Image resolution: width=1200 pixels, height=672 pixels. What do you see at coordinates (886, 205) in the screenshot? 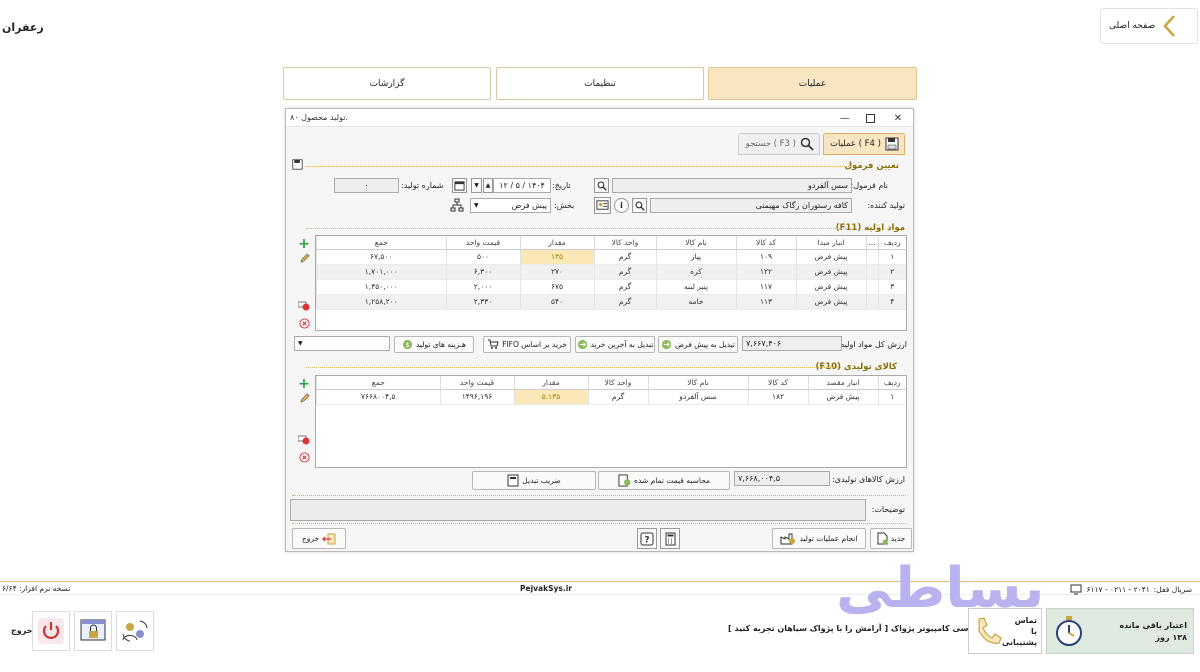
I see `producer-label: تولید کننده:` at bounding box center [886, 205].